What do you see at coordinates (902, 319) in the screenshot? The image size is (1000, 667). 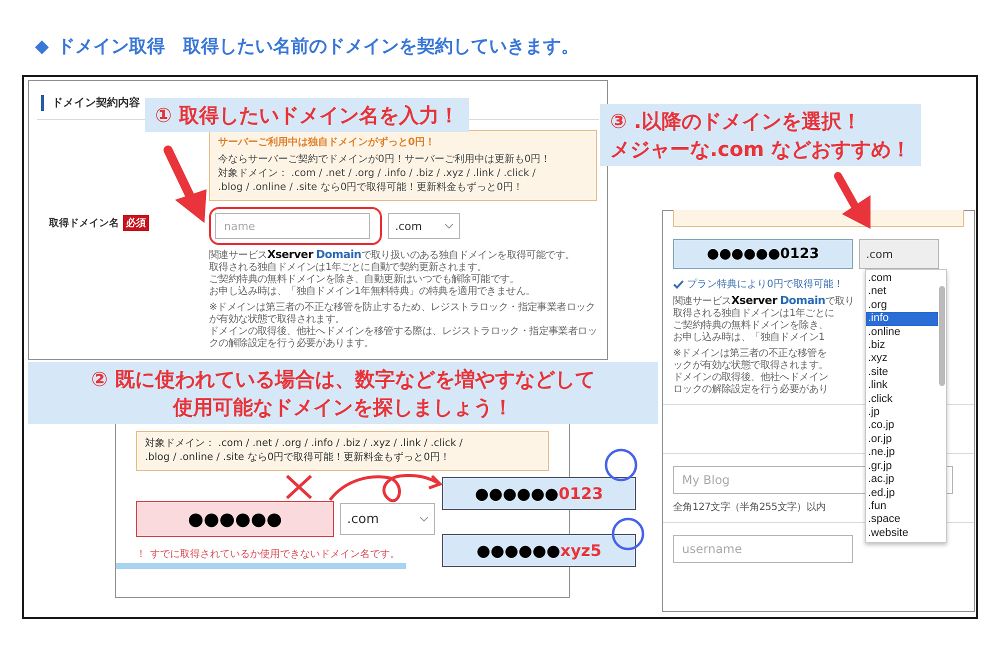 I see `dropdown-option: .info` at bounding box center [902, 319].